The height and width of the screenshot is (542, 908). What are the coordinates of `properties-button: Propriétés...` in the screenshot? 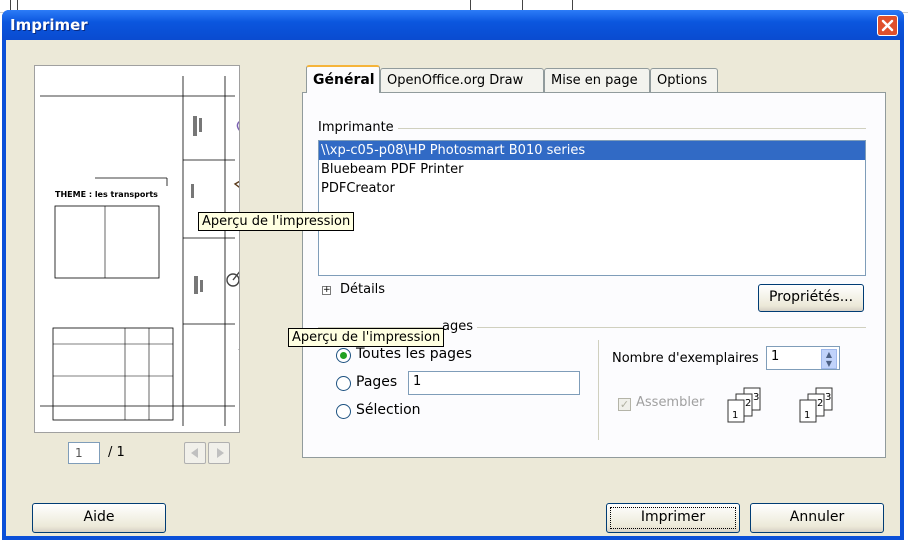 It's located at (811, 298).